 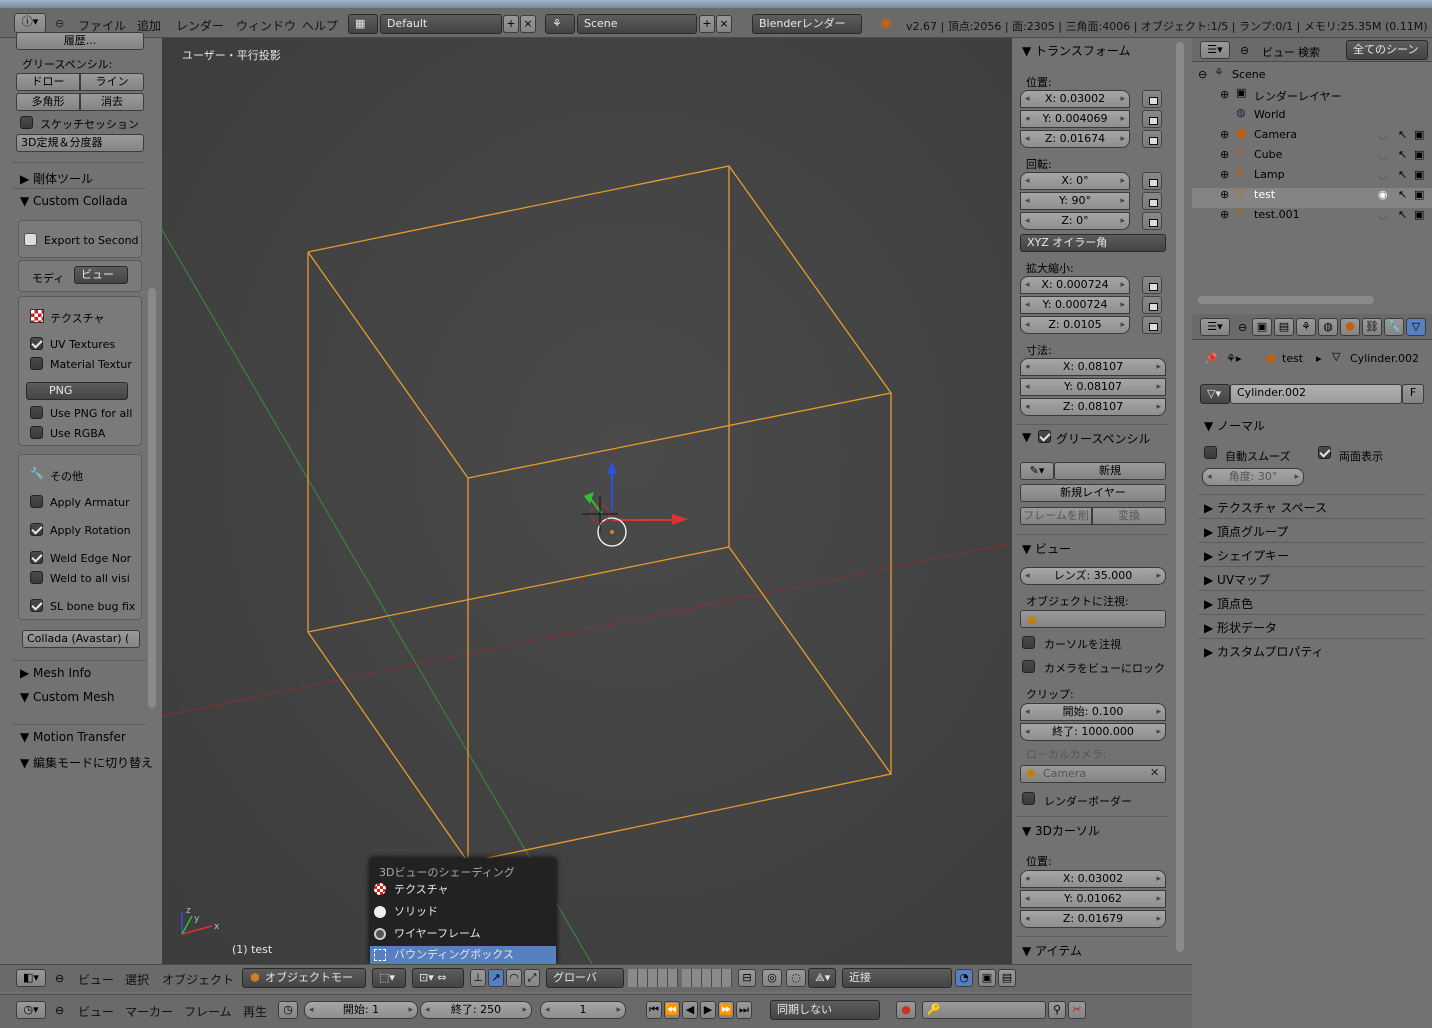 What do you see at coordinates (1202, 74) in the screenshot?
I see `collapse-scene-icon: ⊖` at bounding box center [1202, 74].